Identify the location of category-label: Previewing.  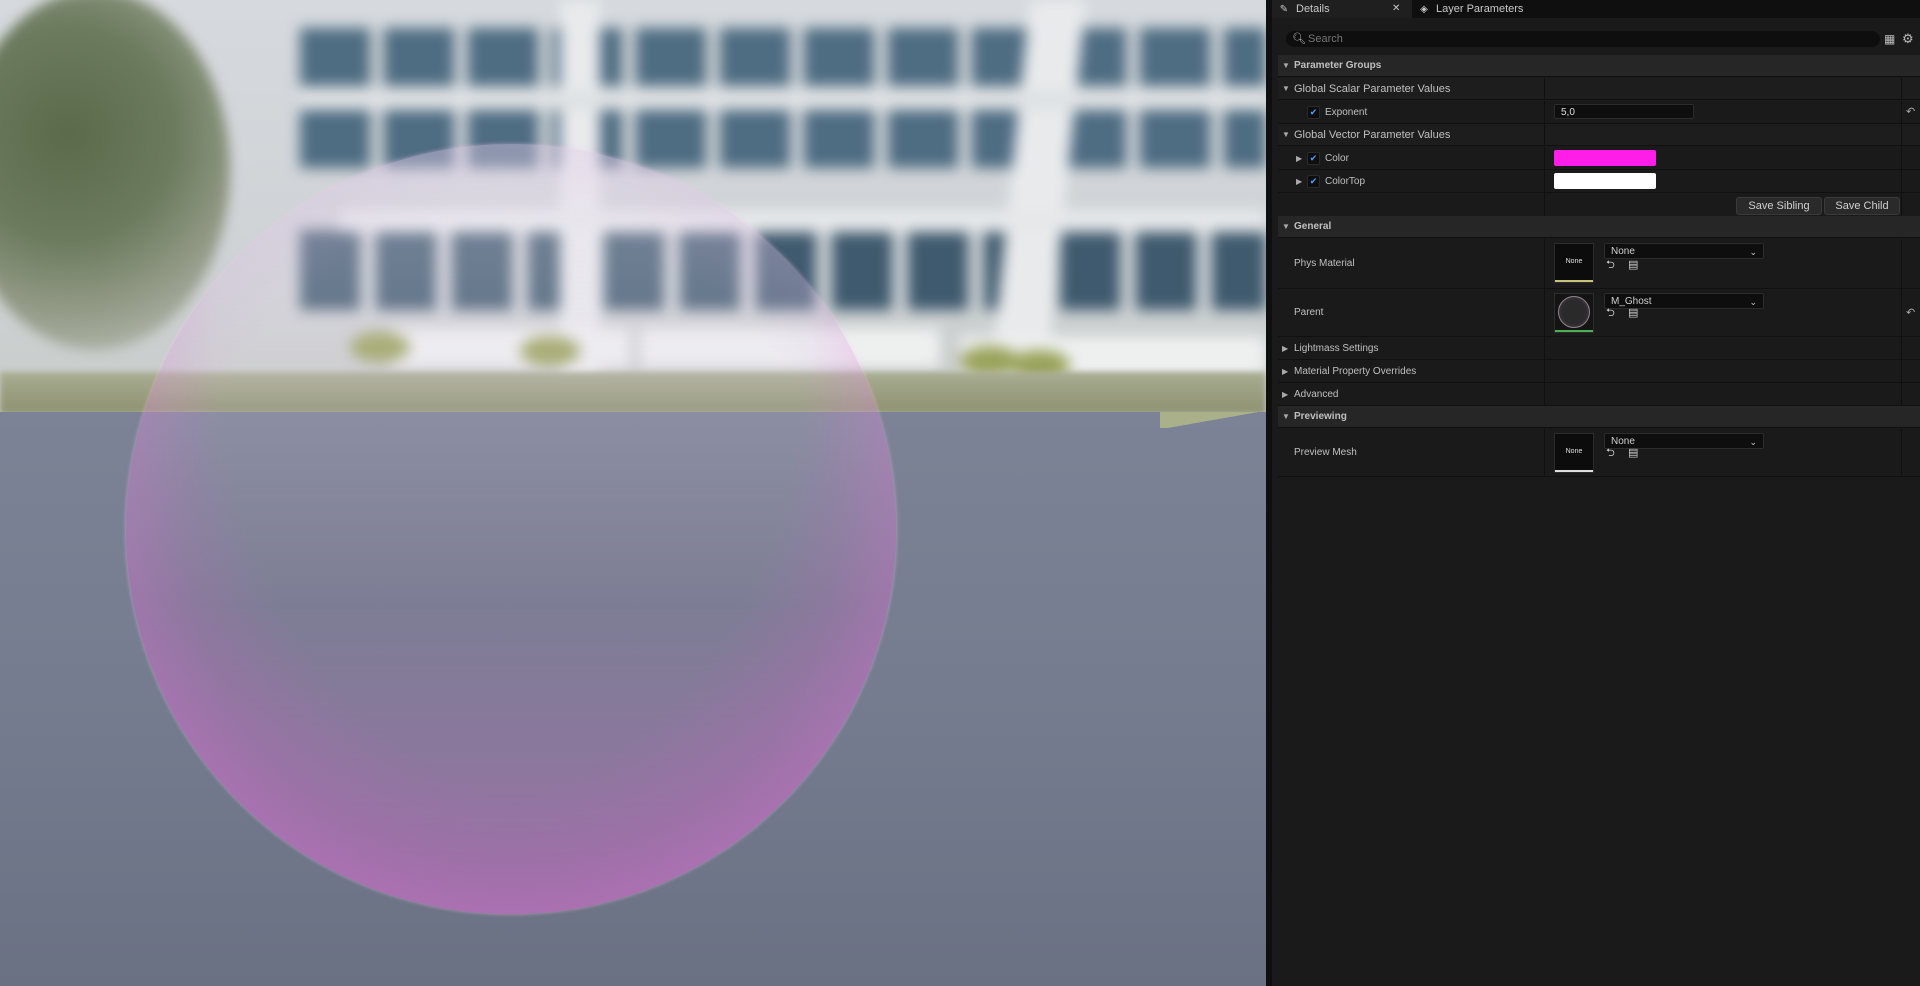
(1320, 416).